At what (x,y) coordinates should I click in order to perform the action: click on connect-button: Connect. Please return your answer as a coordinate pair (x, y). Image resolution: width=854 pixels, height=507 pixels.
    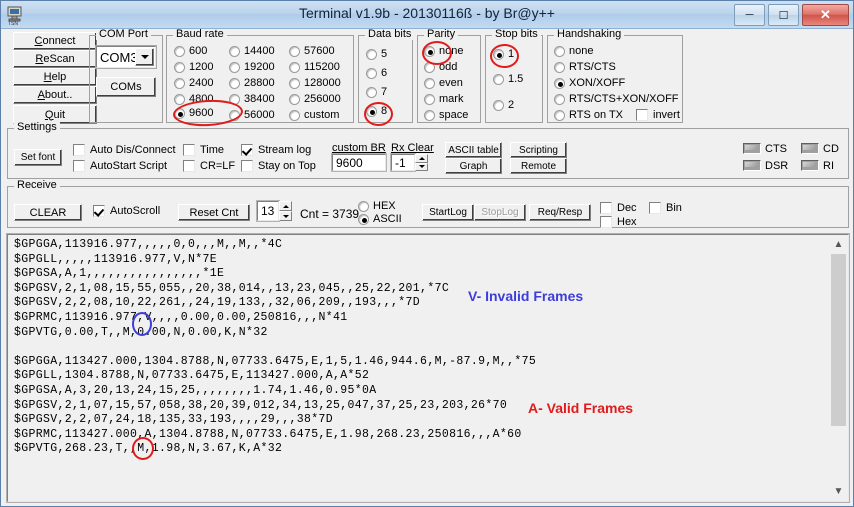
    Looking at the image, I should click on (55, 41).